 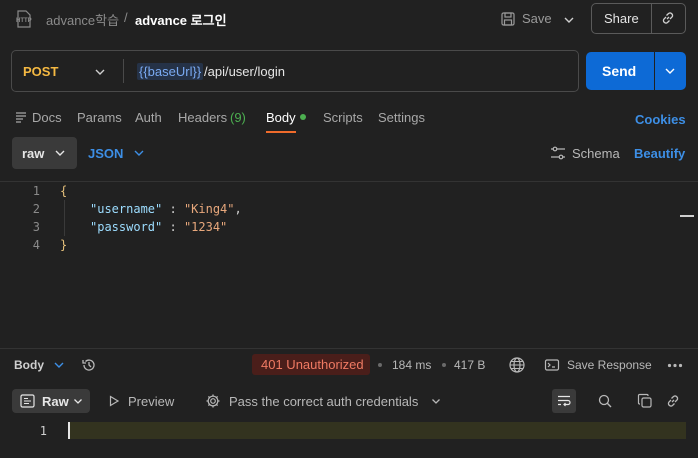 What do you see at coordinates (558, 153) in the screenshot?
I see `schema-icon` at bounding box center [558, 153].